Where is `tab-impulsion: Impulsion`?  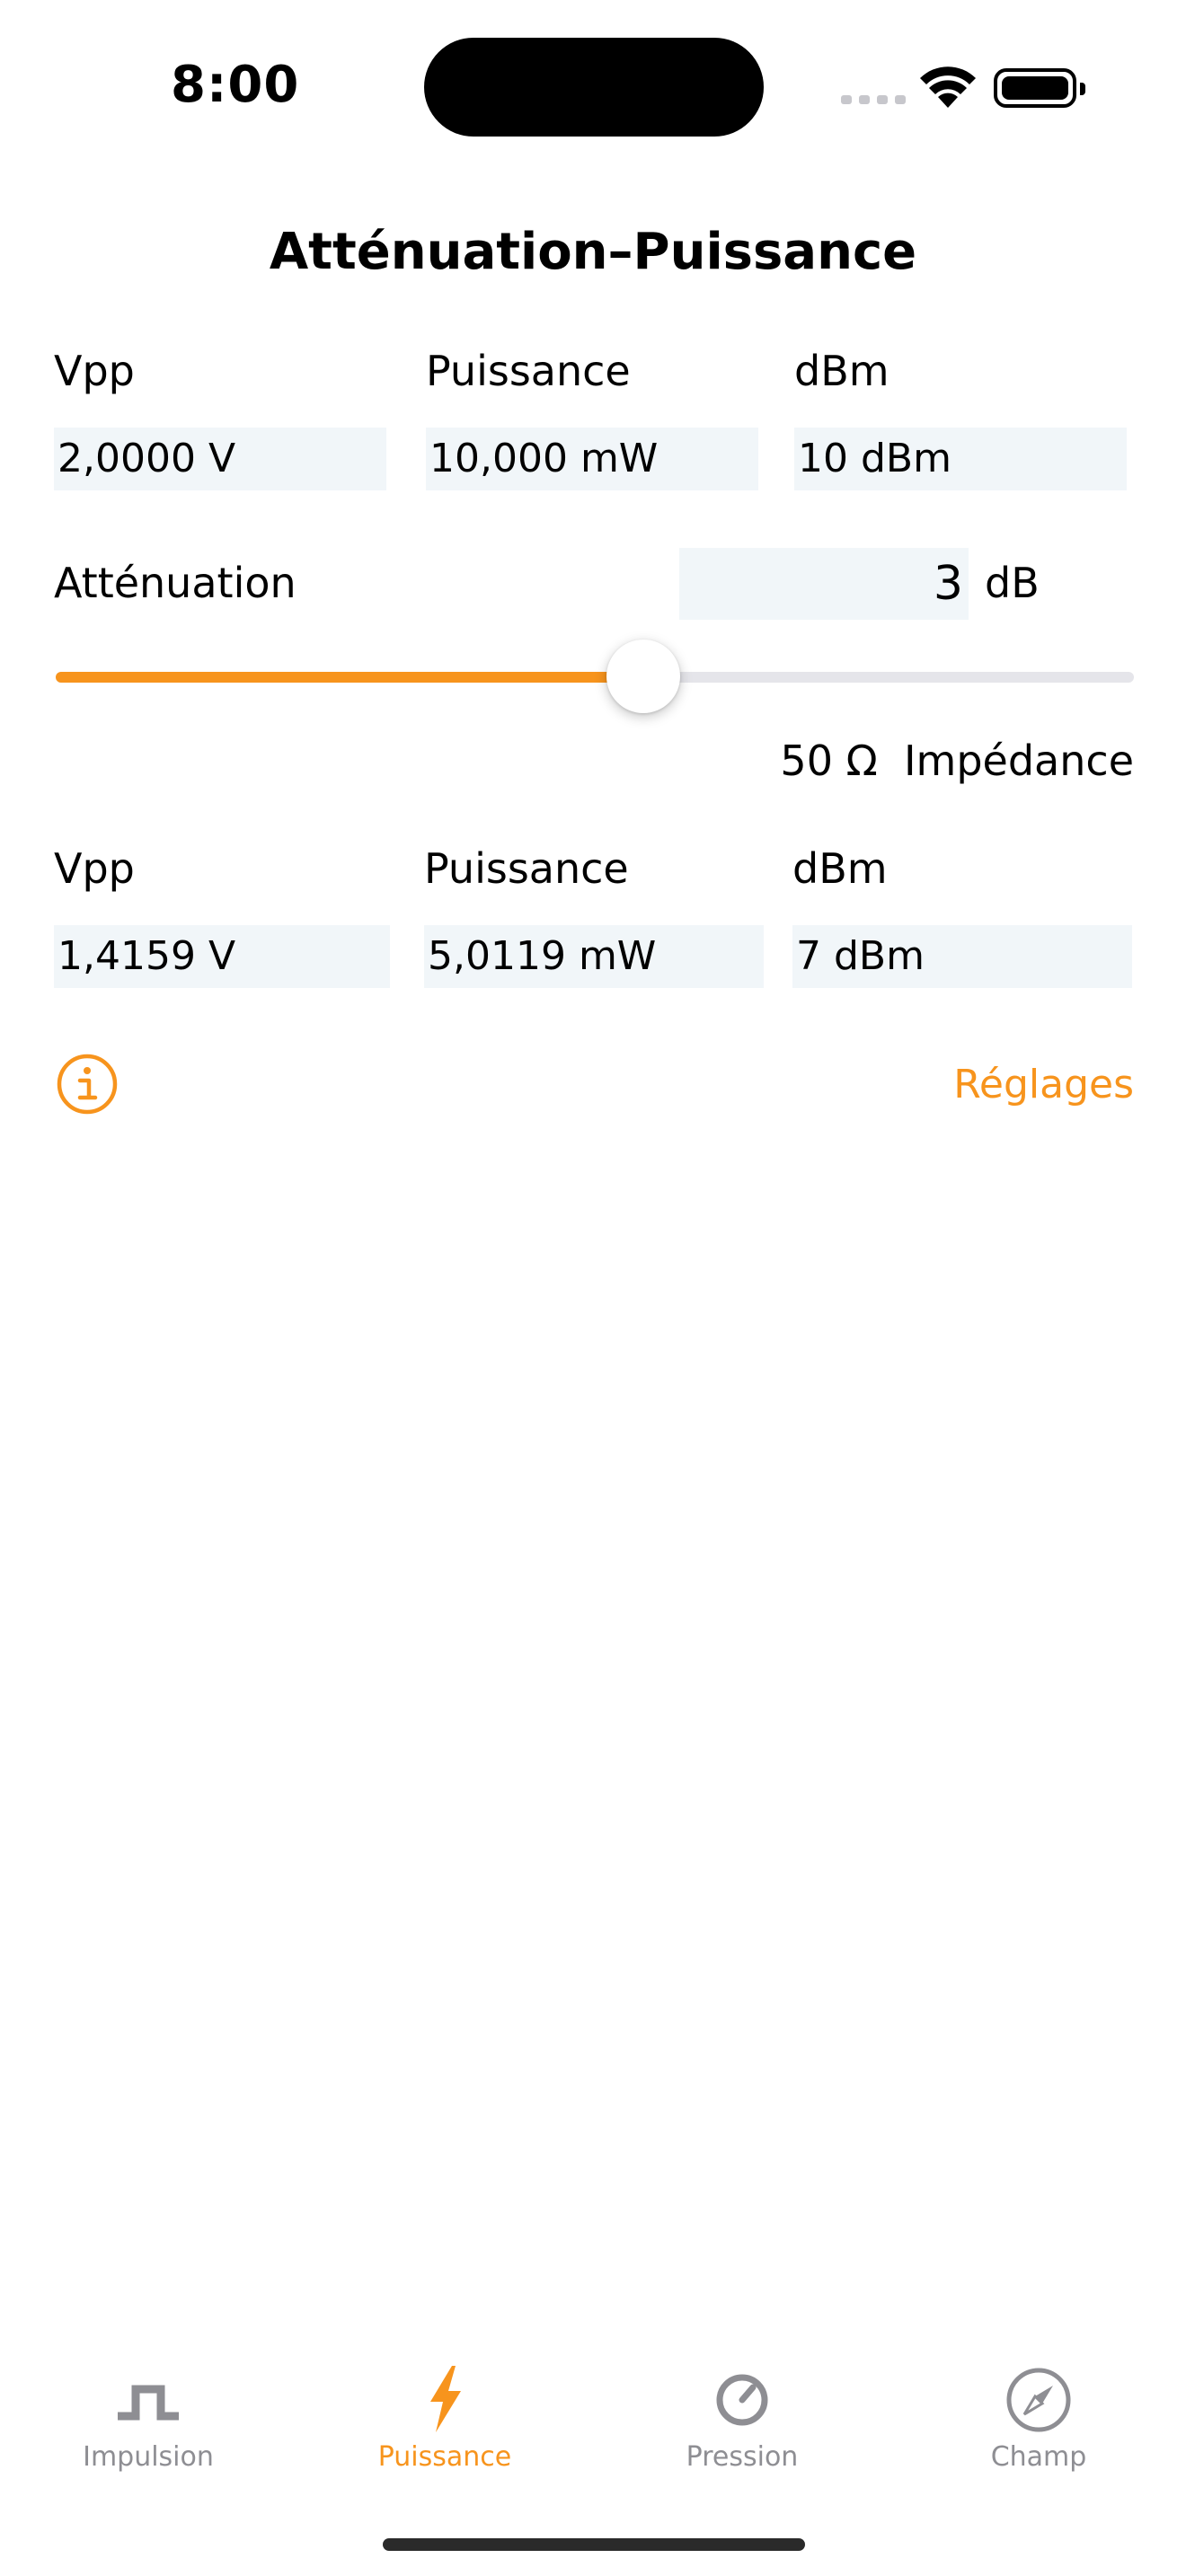 tab-impulsion: Impulsion is located at coordinates (148, 2417).